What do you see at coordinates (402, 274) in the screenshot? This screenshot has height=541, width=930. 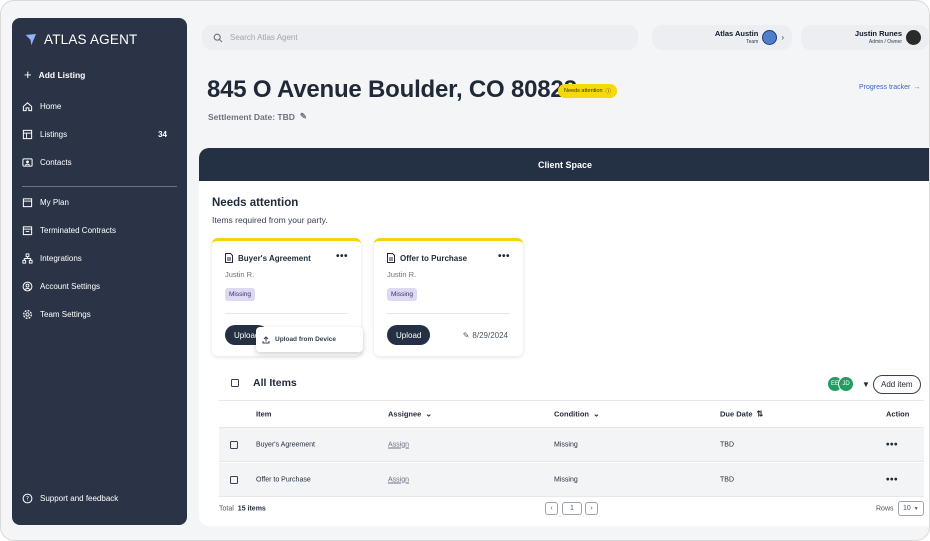 I see `card-assignee: Justin R.` at bounding box center [402, 274].